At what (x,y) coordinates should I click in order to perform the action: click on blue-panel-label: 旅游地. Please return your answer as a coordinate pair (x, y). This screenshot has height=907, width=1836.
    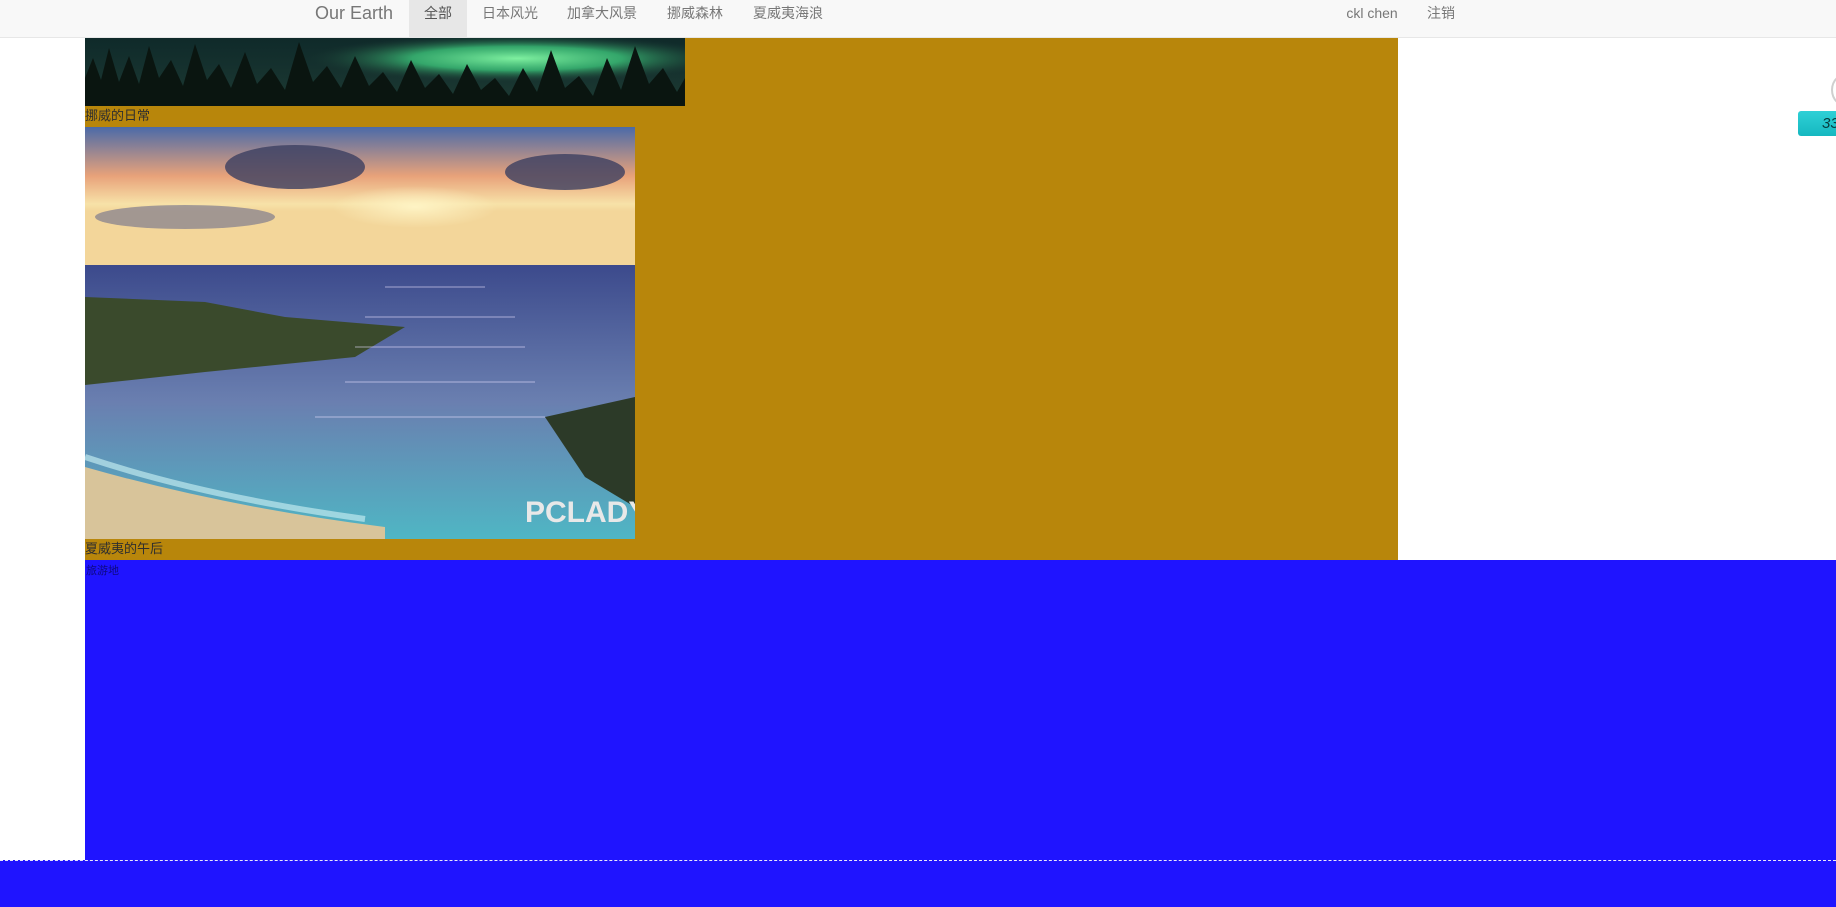
    Looking at the image, I should click on (102, 571).